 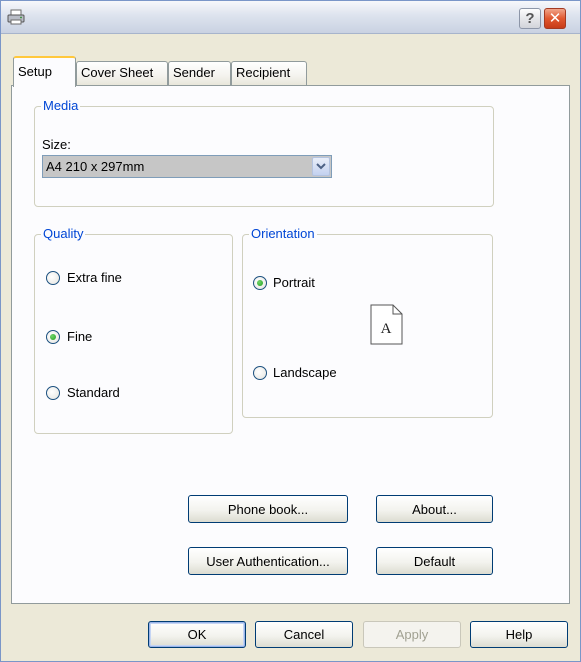 What do you see at coordinates (434, 561) in the screenshot?
I see `default-button: Default` at bounding box center [434, 561].